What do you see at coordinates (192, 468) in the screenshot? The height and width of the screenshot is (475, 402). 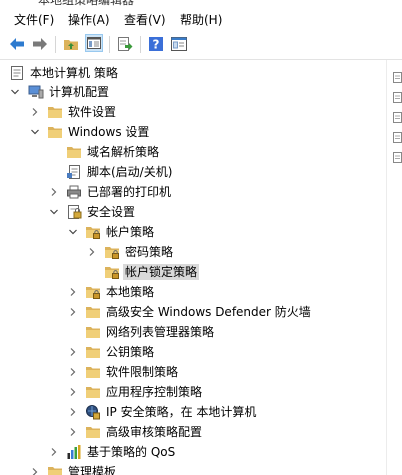 I see `tree-item-administrative-templates: 管理模板` at bounding box center [192, 468].